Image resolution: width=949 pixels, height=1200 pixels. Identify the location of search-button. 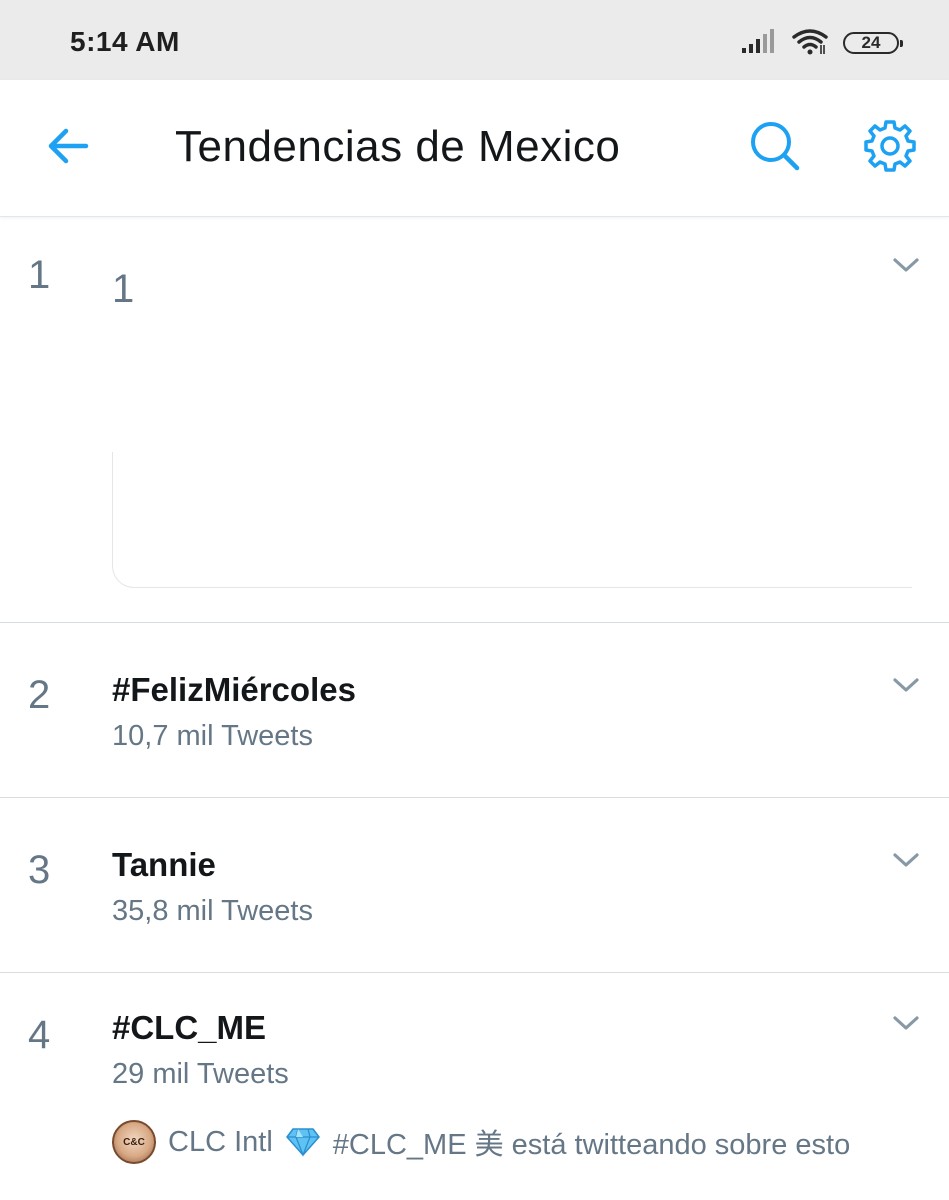
(775, 148).